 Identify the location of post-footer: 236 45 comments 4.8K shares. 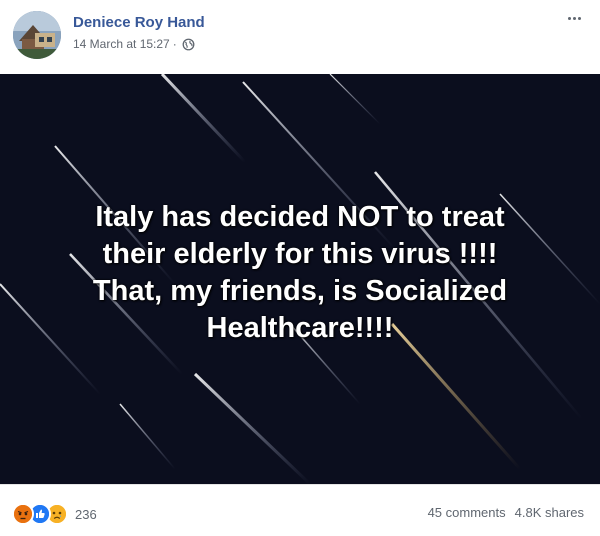
(300, 510).